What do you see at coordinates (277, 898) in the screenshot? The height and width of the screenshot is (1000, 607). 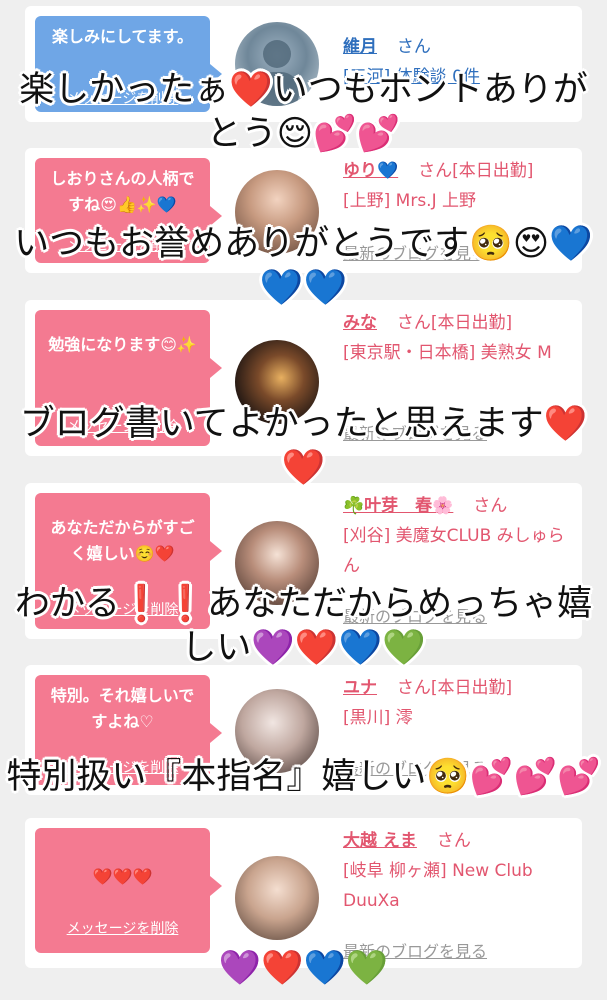 I see `avatar` at bounding box center [277, 898].